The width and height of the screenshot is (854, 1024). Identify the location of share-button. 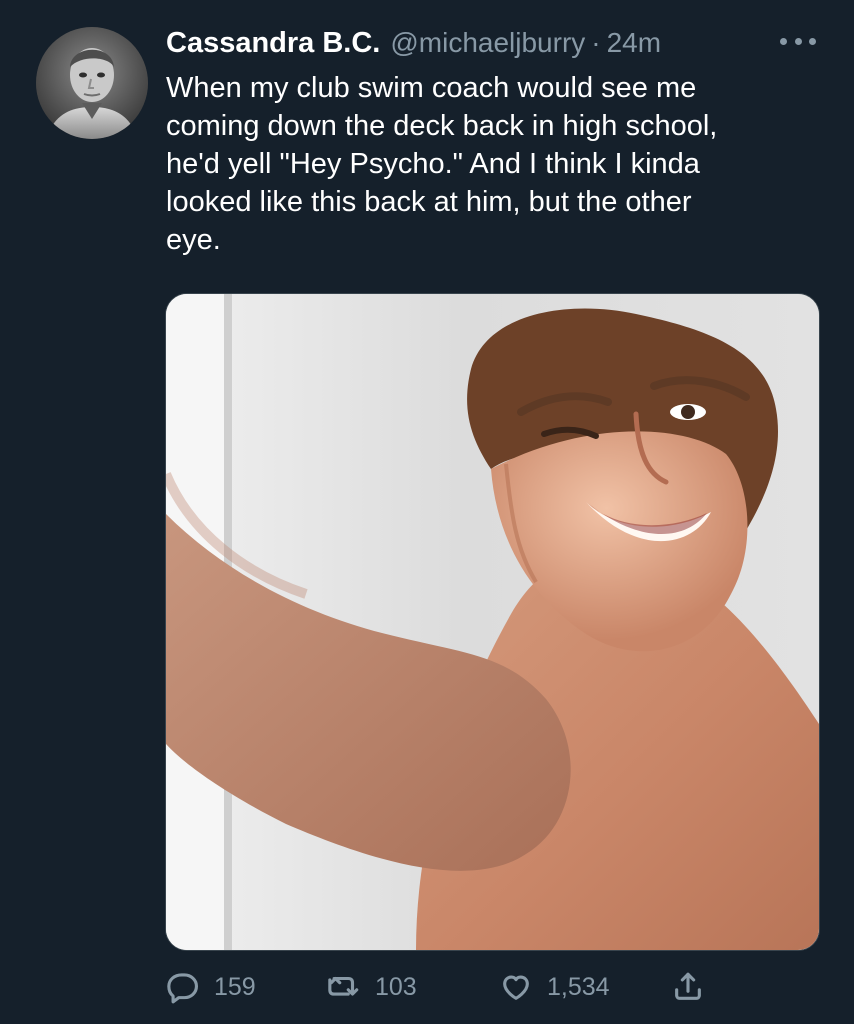
(688, 987).